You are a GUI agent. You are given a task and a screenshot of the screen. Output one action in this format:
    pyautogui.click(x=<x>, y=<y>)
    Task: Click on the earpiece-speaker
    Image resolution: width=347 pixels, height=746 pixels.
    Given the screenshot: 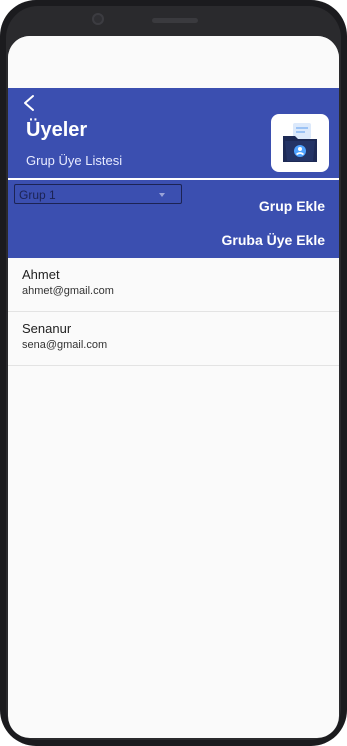 What is the action you would take?
    pyautogui.click(x=175, y=20)
    